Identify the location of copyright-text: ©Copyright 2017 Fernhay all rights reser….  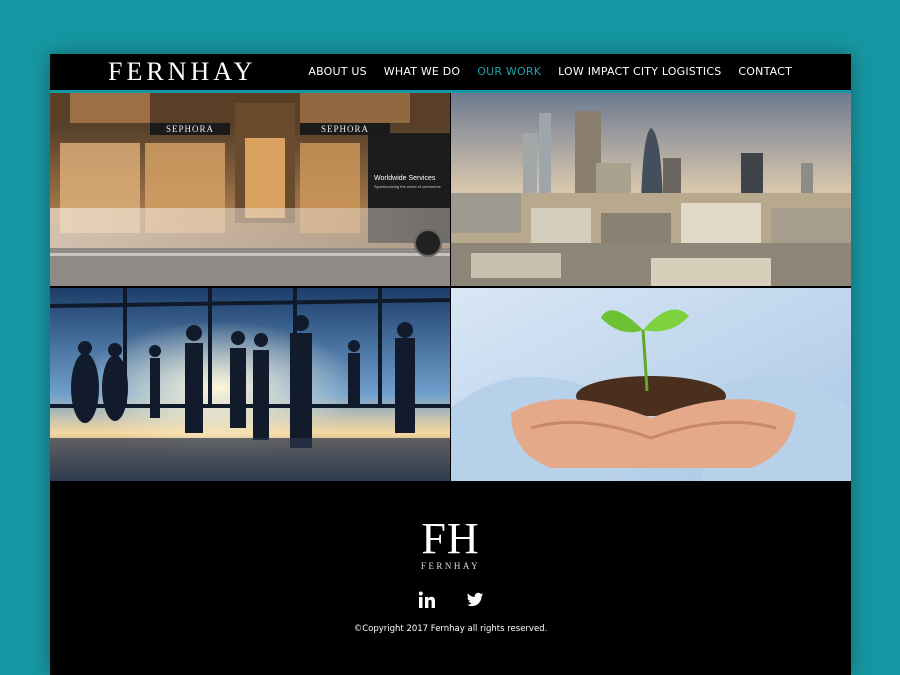
(450, 629).